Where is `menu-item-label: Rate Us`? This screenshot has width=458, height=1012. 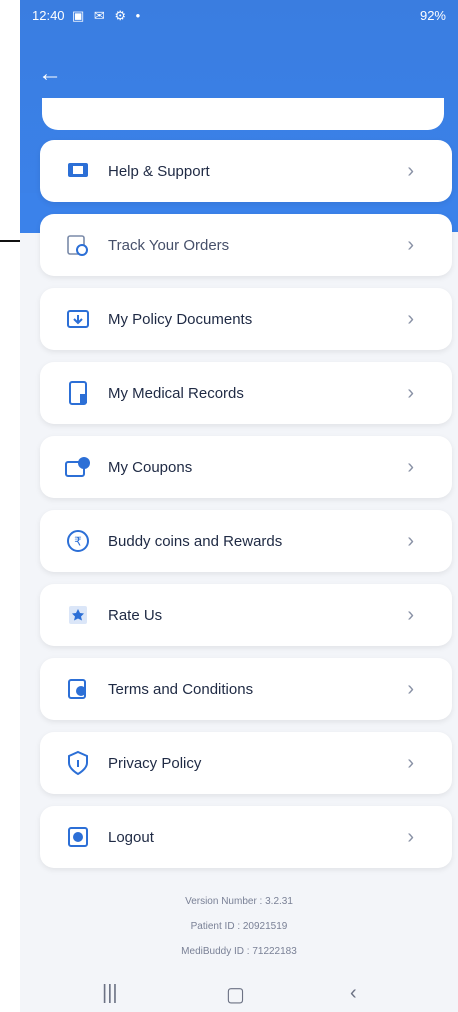
menu-item-label: Rate Us is located at coordinates (135, 615).